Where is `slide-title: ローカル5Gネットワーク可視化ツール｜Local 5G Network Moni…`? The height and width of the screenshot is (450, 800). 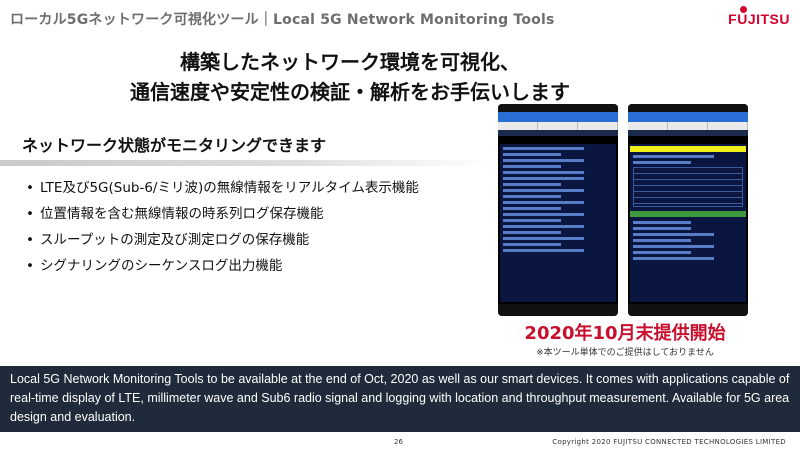 slide-title: ローカル5Gネットワーク可視化ツール｜Local 5G Network Moni… is located at coordinates (282, 20).